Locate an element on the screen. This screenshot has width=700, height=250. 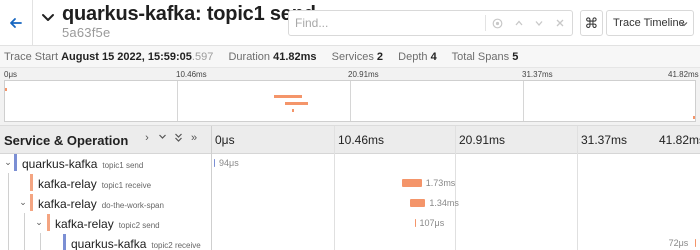
duration-value: 41.82ms is located at coordinates (295, 57).